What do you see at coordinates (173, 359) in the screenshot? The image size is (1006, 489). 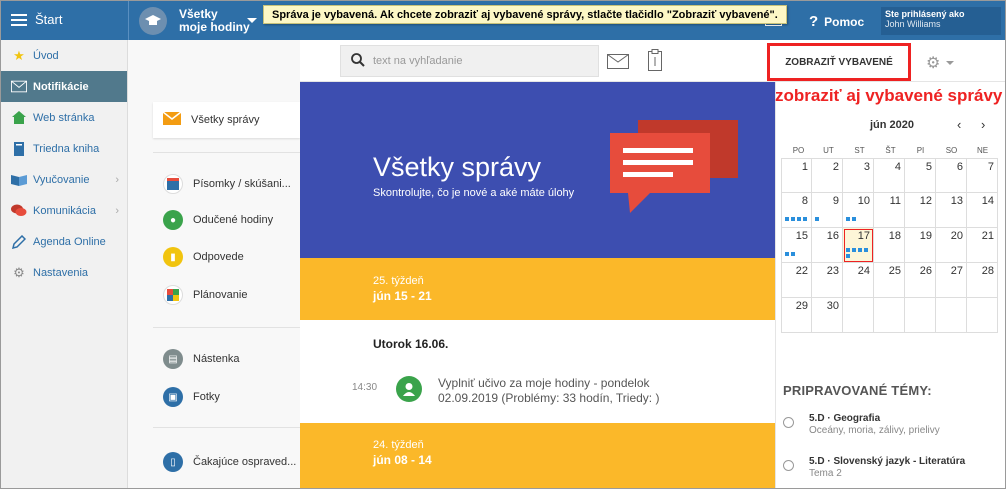 I see `board-icon: ▤` at bounding box center [173, 359].